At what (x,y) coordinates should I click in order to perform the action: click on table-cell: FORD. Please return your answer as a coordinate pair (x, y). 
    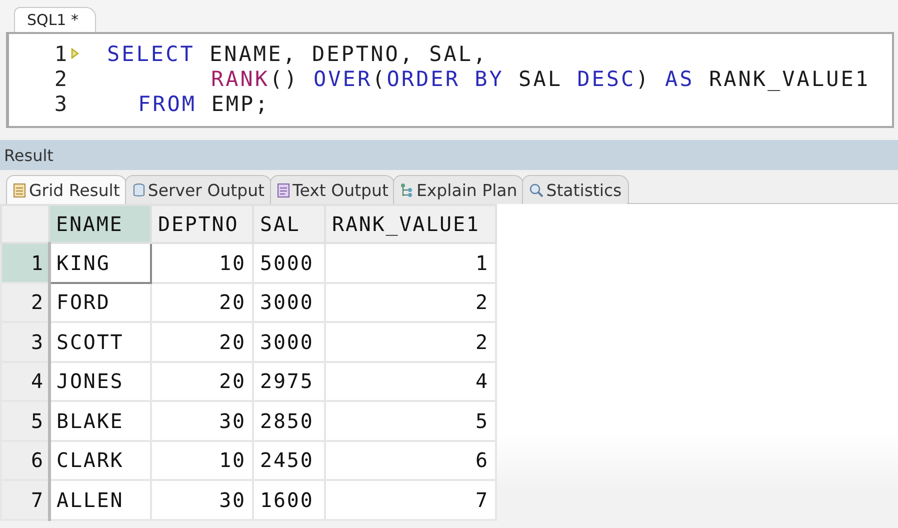
    Looking at the image, I should click on (100, 302).